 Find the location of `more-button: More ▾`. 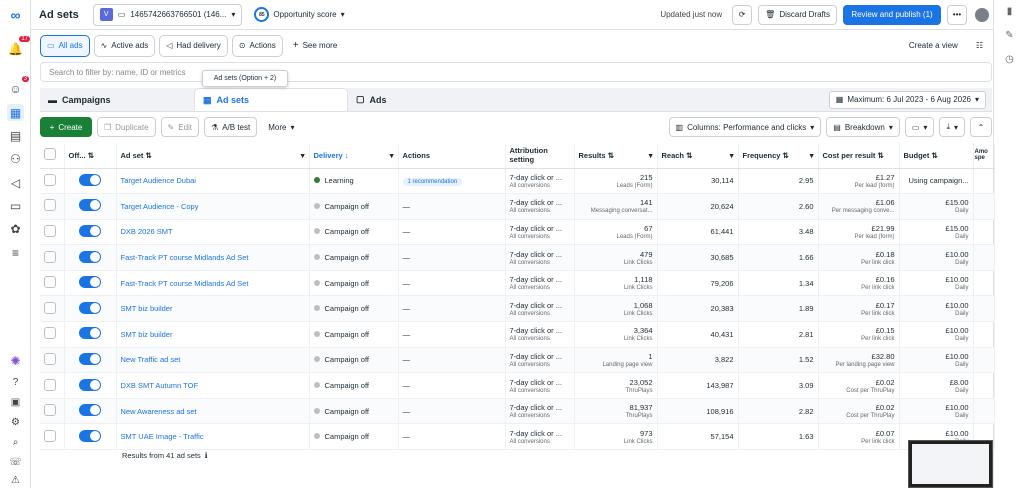

more-button: More ▾ is located at coordinates (281, 127).